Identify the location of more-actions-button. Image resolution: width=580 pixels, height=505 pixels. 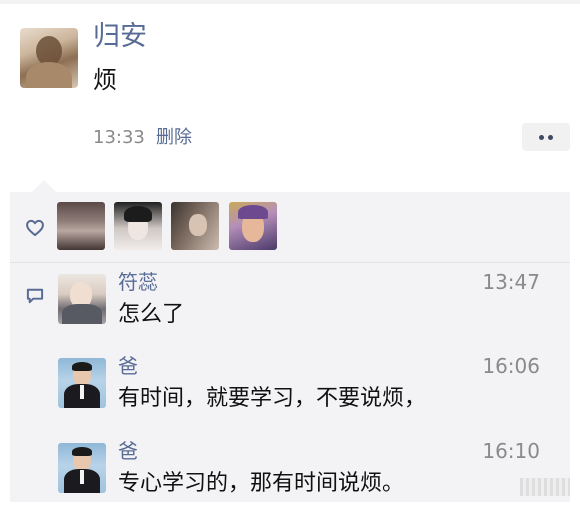
(546, 137).